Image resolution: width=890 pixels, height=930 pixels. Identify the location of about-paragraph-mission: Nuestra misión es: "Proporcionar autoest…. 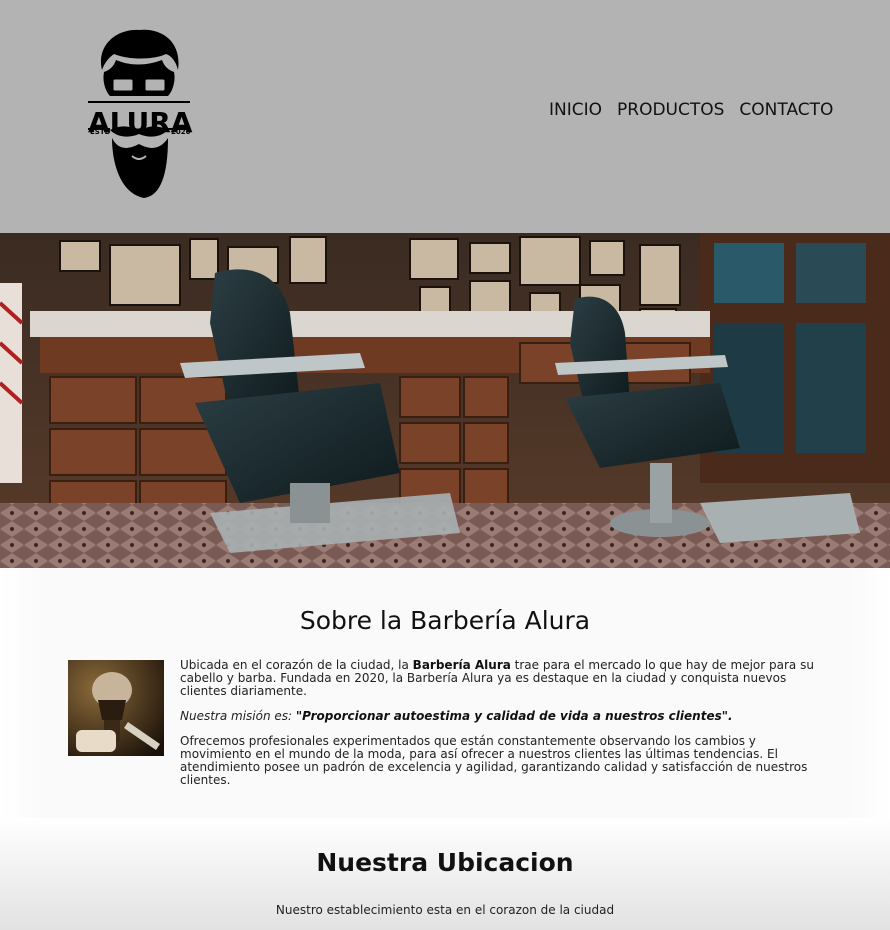
(456, 716).